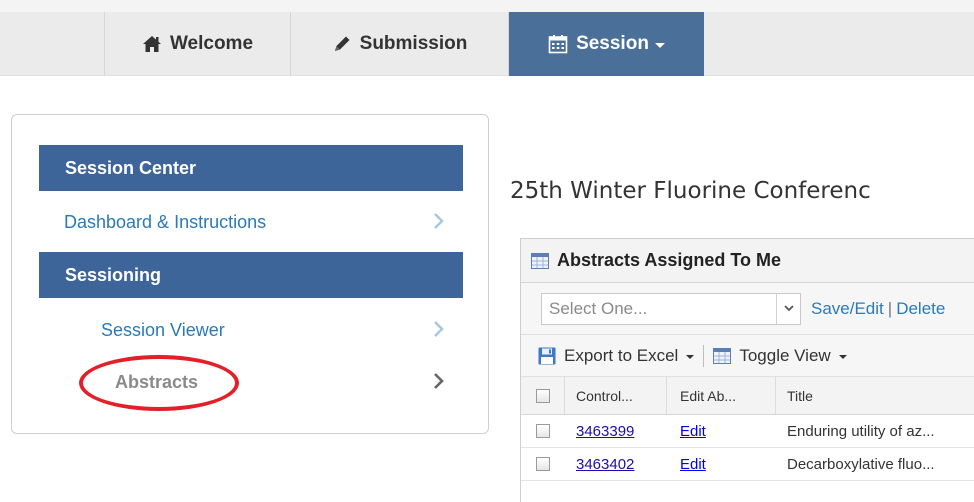 The image size is (974, 502). What do you see at coordinates (558, 44) in the screenshot?
I see `calendar-icon` at bounding box center [558, 44].